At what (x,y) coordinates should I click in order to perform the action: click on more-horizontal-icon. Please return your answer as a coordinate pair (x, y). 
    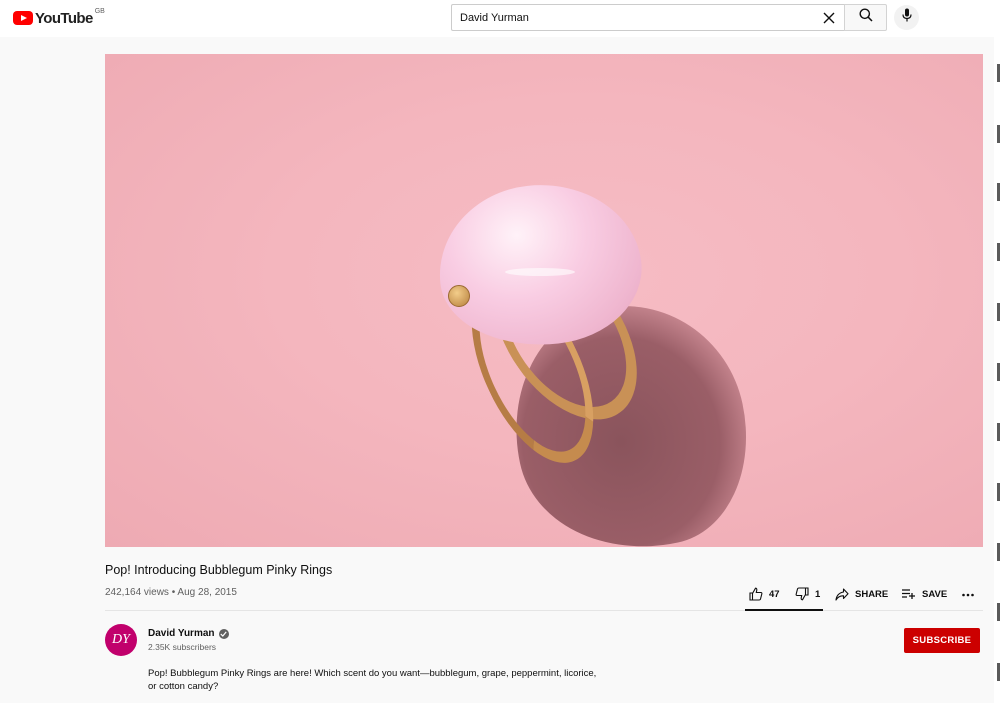
    Looking at the image, I should click on (968, 594).